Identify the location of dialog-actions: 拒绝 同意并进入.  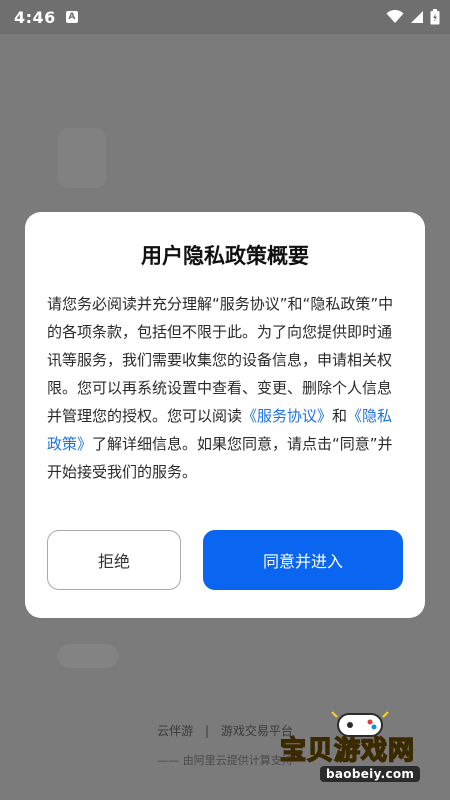
(225, 560).